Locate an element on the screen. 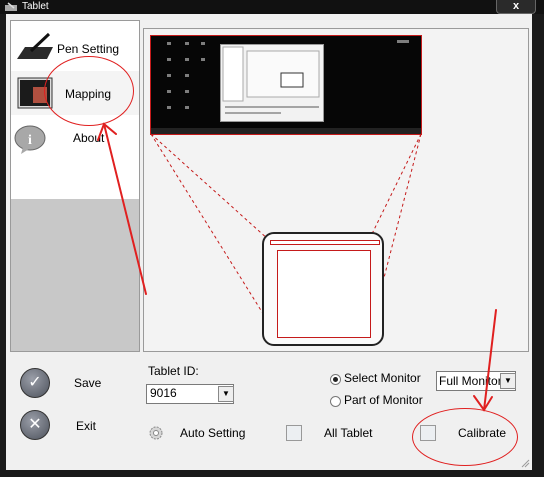 The width and height of the screenshot is (544, 477). tablet-list-icon is located at coordinates (294, 433).